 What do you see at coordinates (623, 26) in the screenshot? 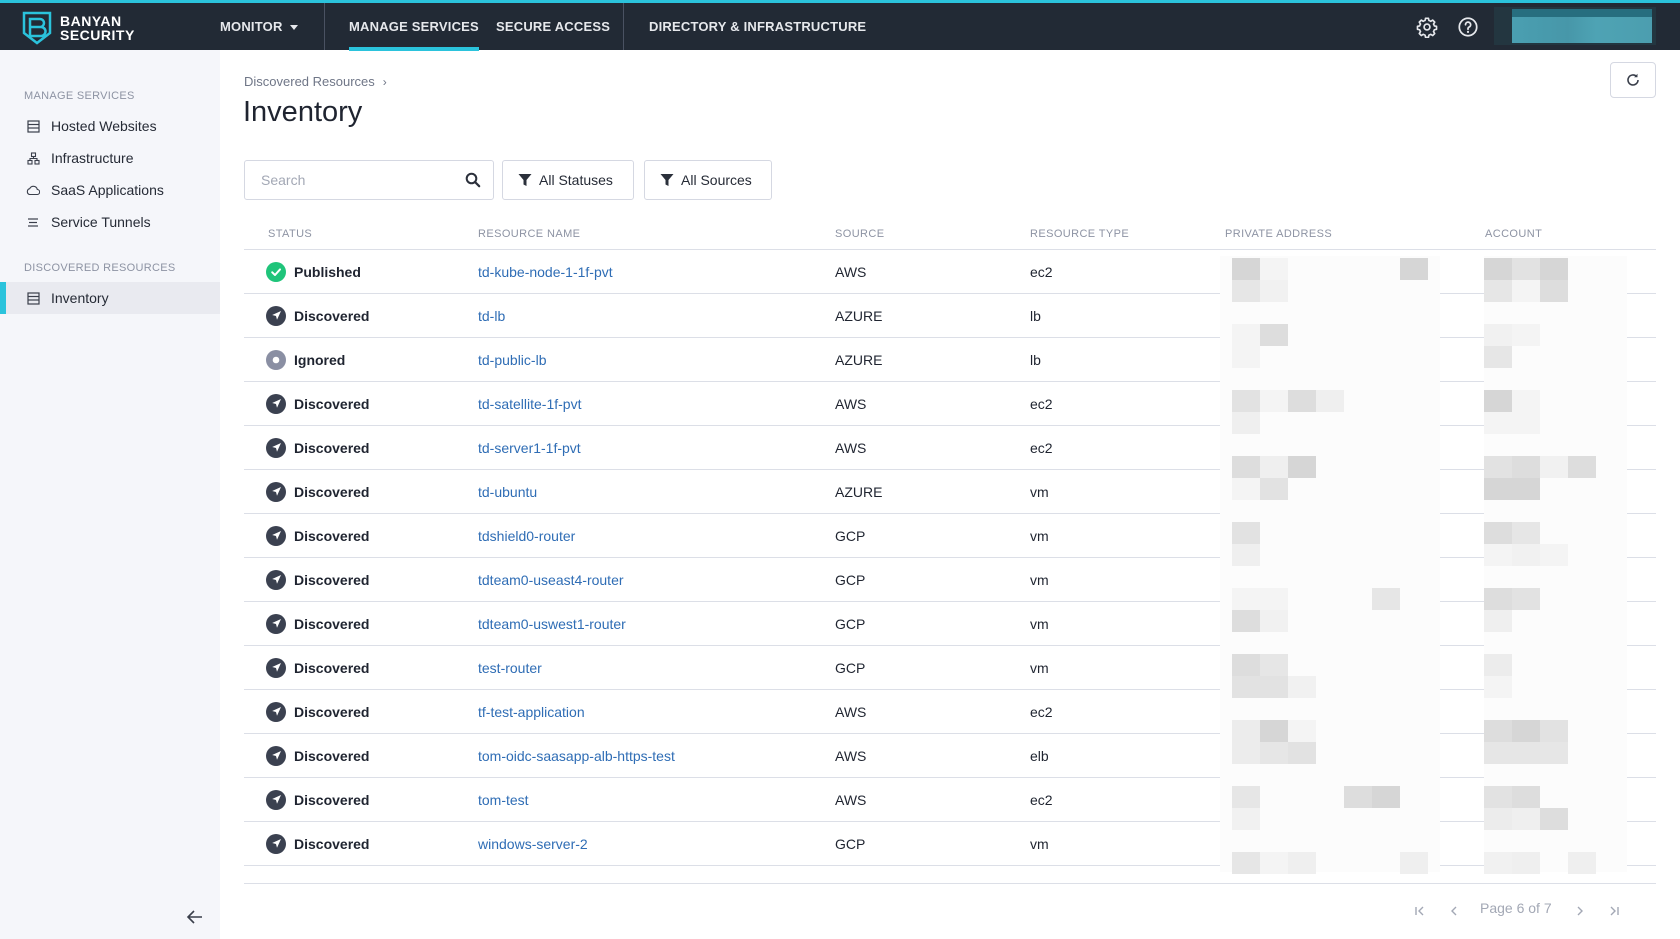
I see `nav-divider` at bounding box center [623, 26].